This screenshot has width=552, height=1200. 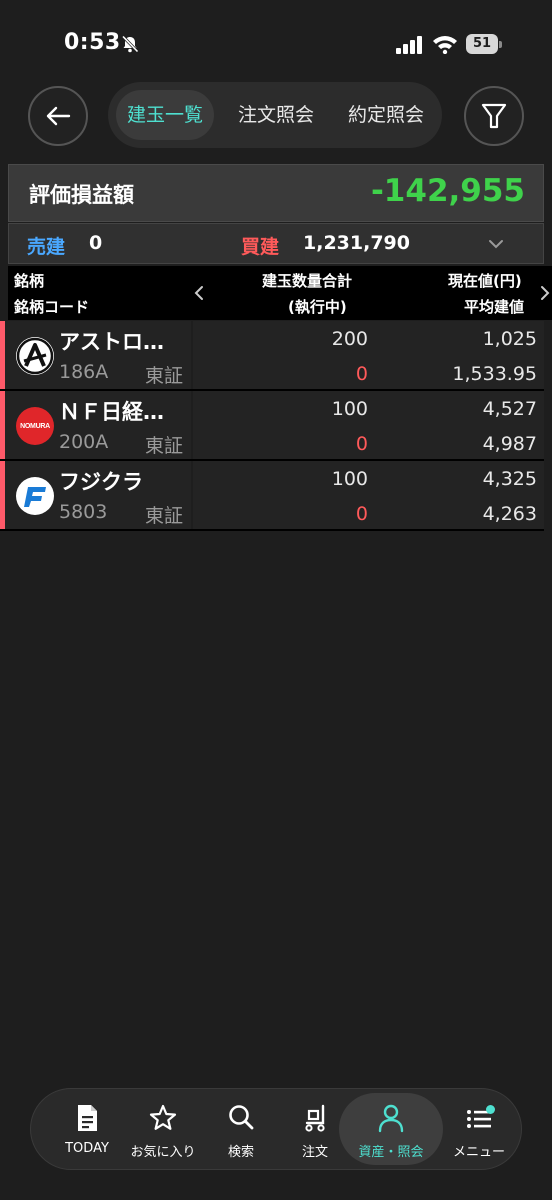 What do you see at coordinates (130, 44) in the screenshot?
I see `bell-muted-icon` at bounding box center [130, 44].